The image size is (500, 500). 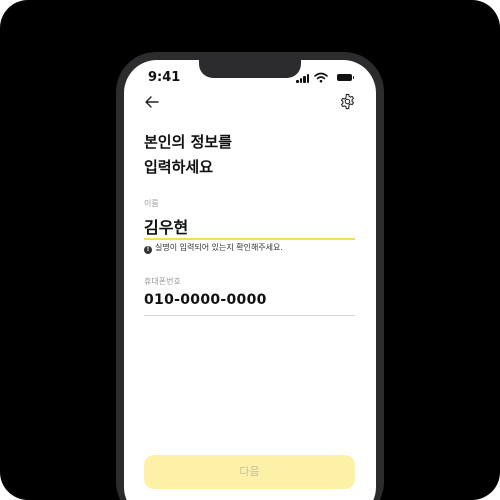 I want to click on page-title-line-1: 본인의 정보를, so click(x=188, y=142).